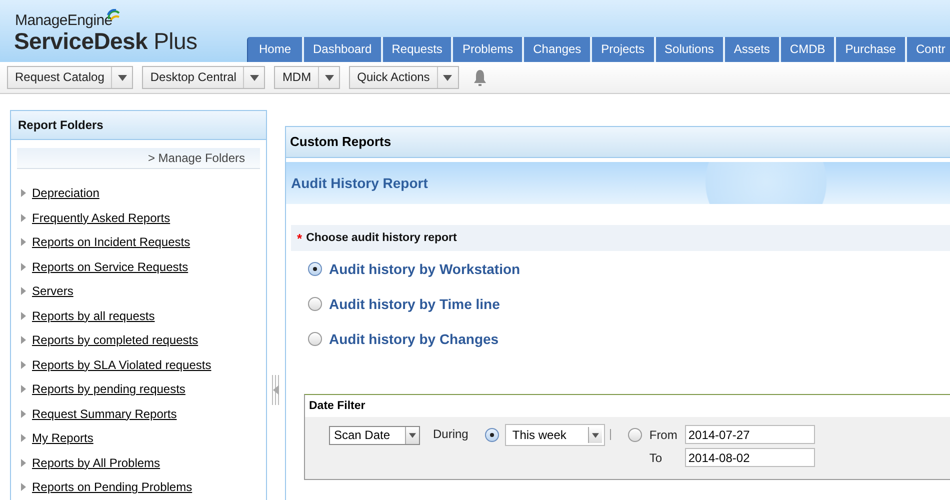  Describe the element at coordinates (93, 315) in the screenshot. I see `folder-link: Reports by all requests` at that location.